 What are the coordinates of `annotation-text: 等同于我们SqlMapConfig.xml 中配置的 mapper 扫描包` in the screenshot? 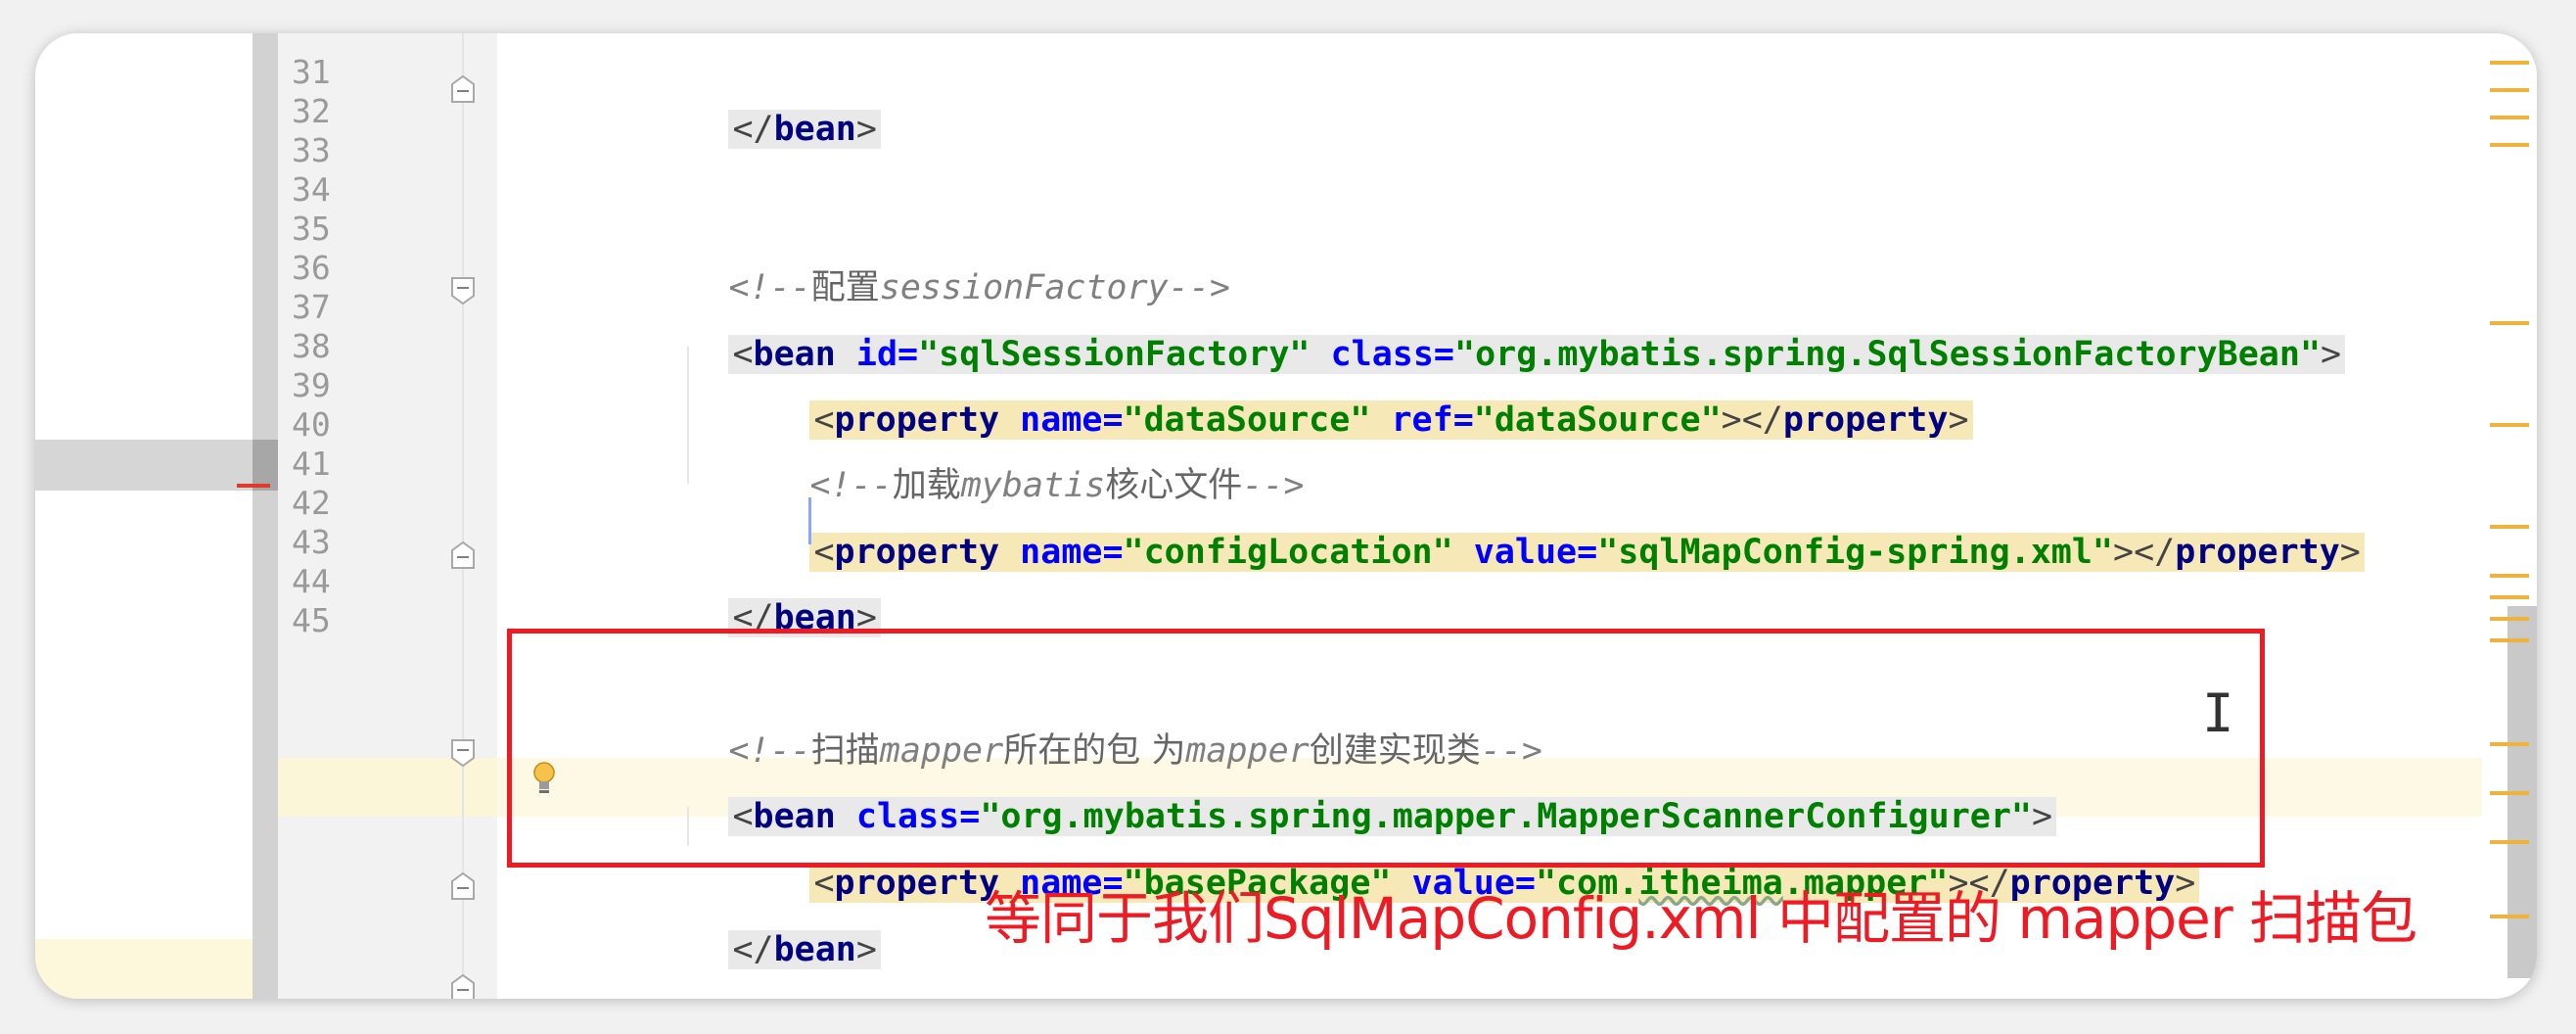 It's located at (1701, 918).